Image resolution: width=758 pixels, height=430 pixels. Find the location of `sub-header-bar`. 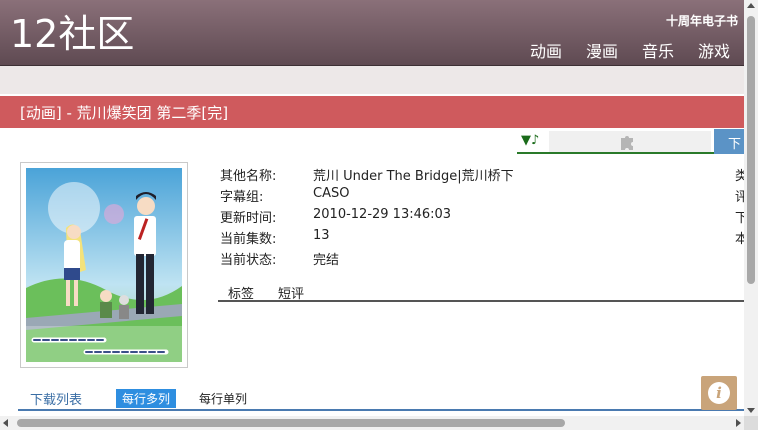

sub-header-bar is located at coordinates (372, 80).